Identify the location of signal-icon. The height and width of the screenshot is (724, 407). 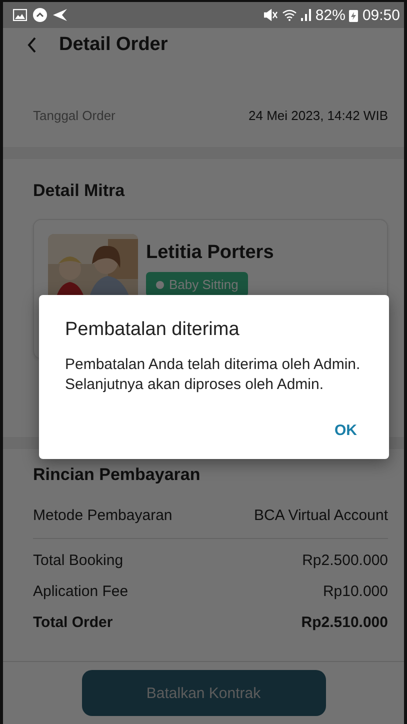
(306, 15).